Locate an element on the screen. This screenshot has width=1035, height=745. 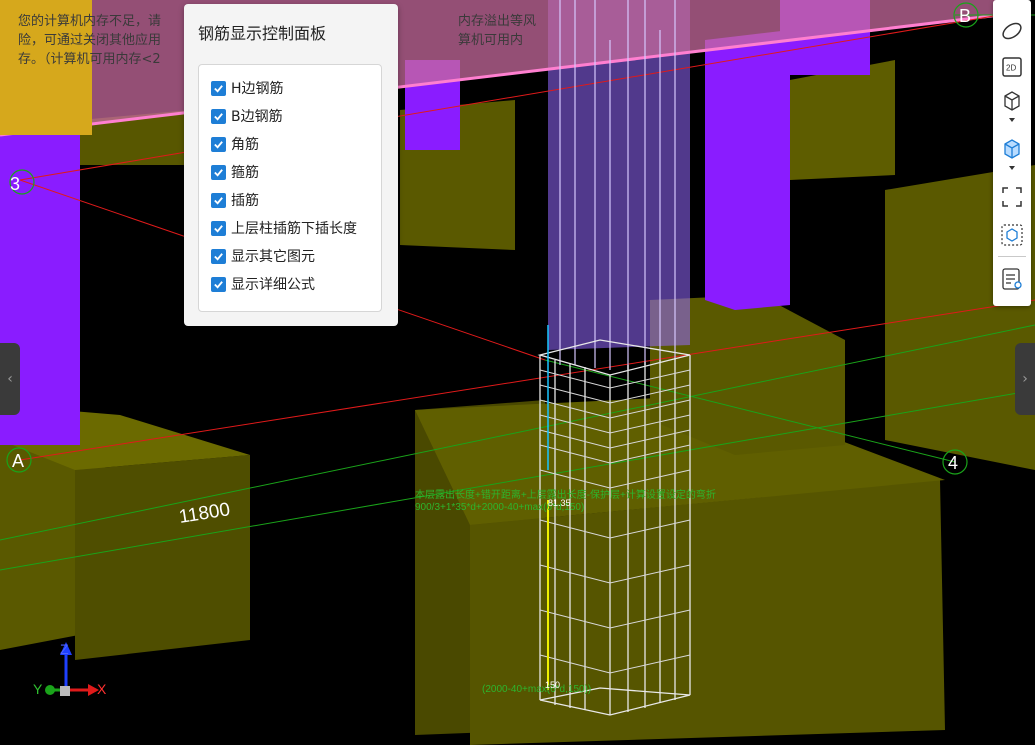
chevron-left-icon: ‹ is located at coordinates (10, 379).